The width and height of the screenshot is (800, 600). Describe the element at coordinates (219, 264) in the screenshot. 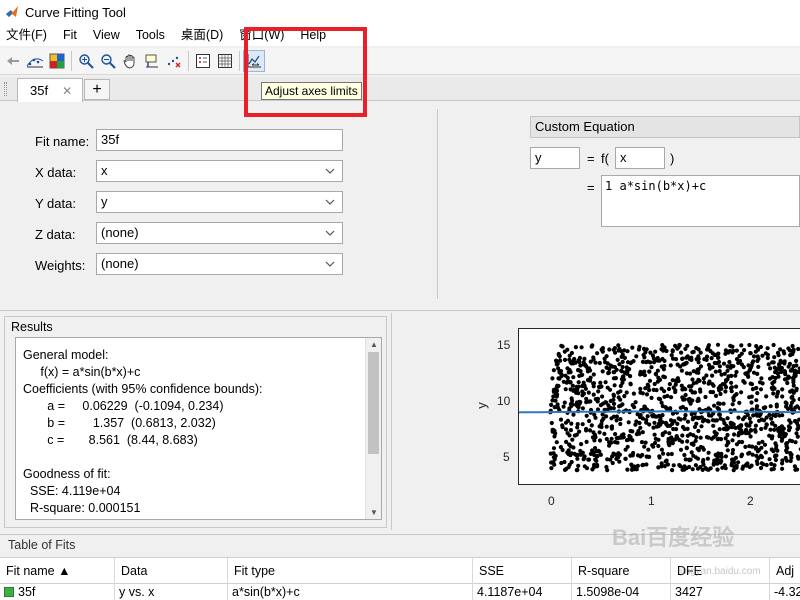

I see `weights-select: (none)` at that location.